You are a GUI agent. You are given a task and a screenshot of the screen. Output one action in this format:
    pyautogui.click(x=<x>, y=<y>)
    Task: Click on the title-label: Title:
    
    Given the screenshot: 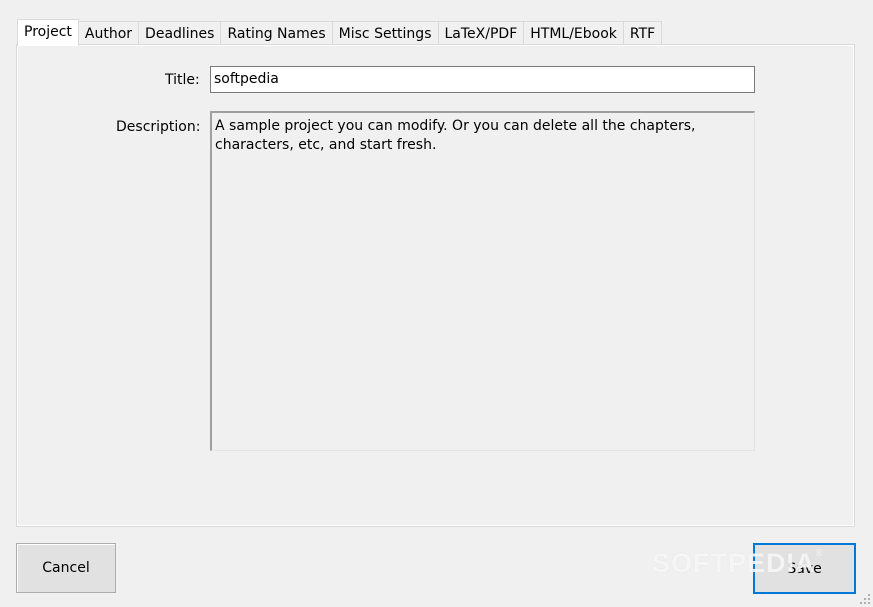 What is the action you would take?
    pyautogui.click(x=182, y=80)
    